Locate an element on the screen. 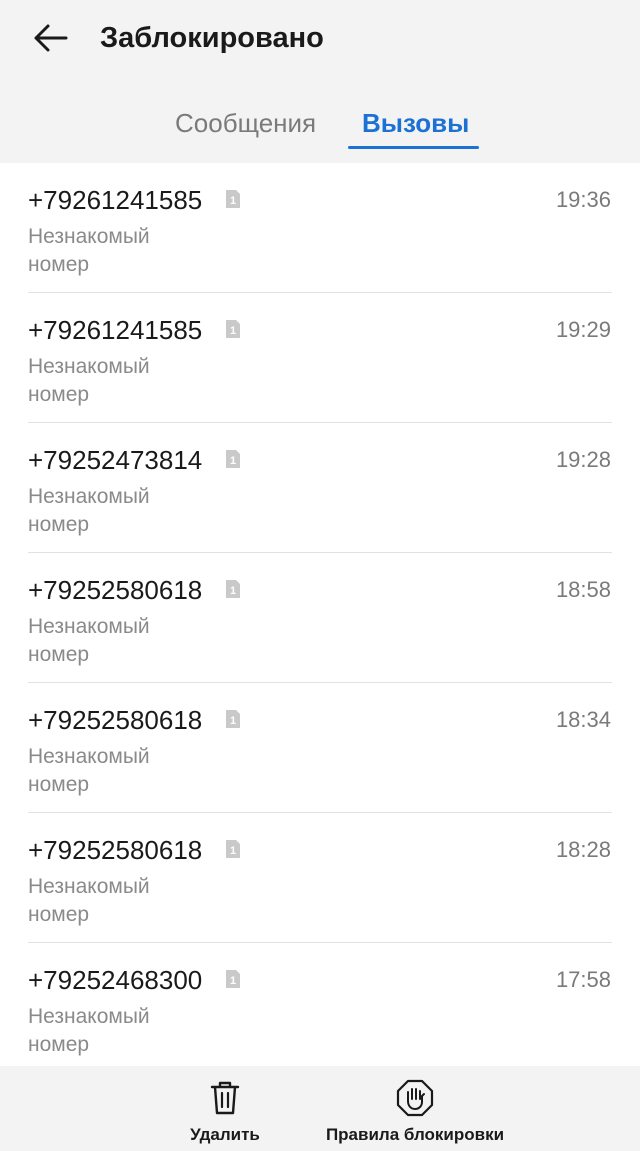 This screenshot has height=1151, width=640. block-hand-icon is located at coordinates (415, 1098).